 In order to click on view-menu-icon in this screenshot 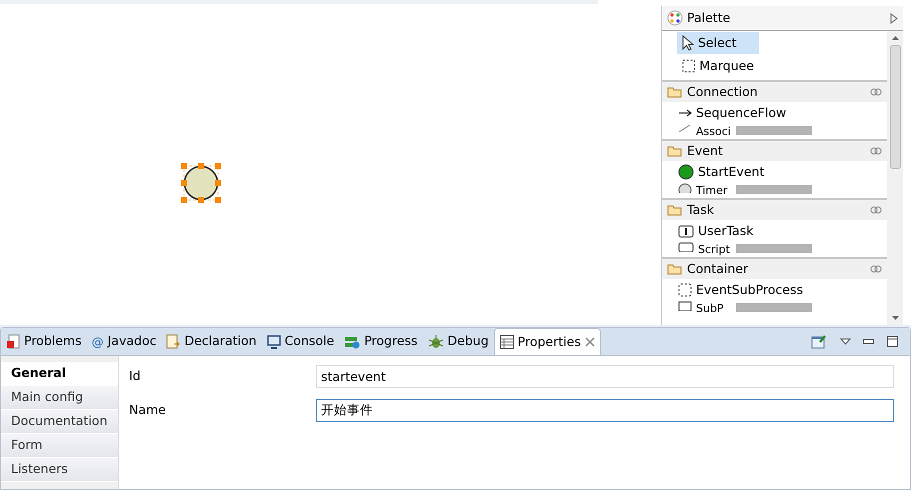, I will do `click(845, 341)`.